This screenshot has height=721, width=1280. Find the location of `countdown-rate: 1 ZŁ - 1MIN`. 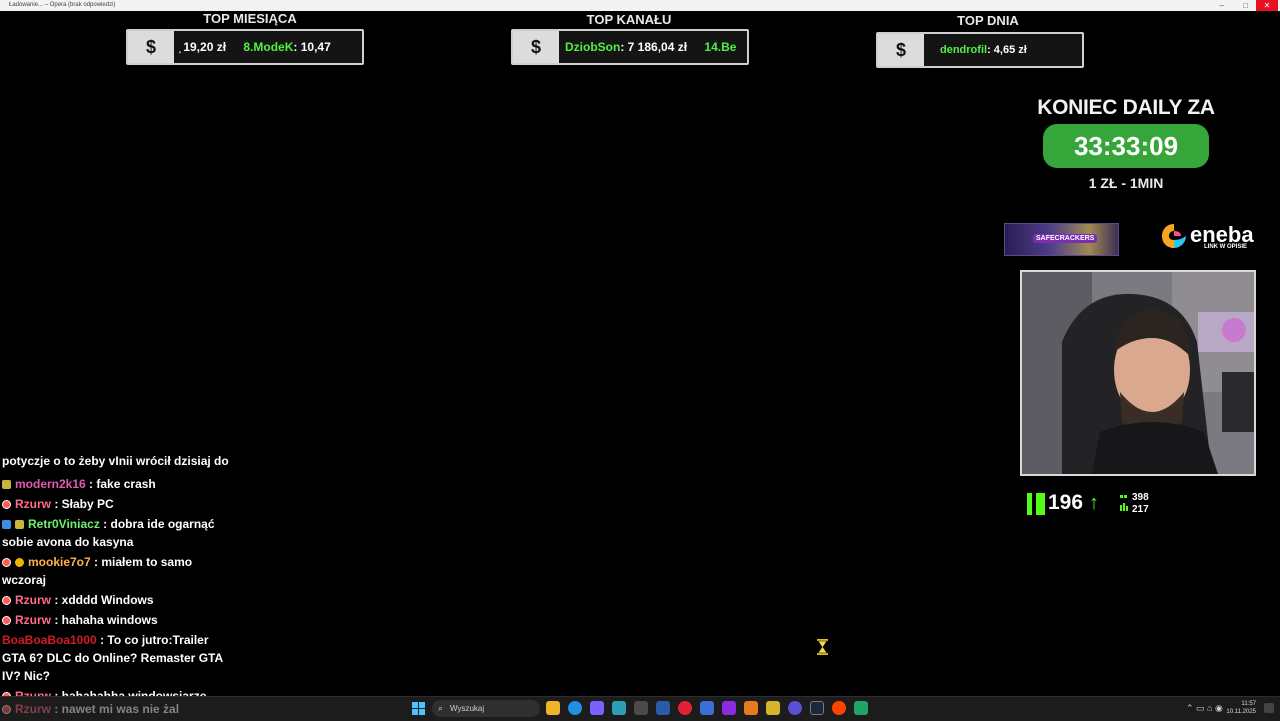

countdown-rate: 1 ZŁ - 1MIN is located at coordinates (1126, 183).